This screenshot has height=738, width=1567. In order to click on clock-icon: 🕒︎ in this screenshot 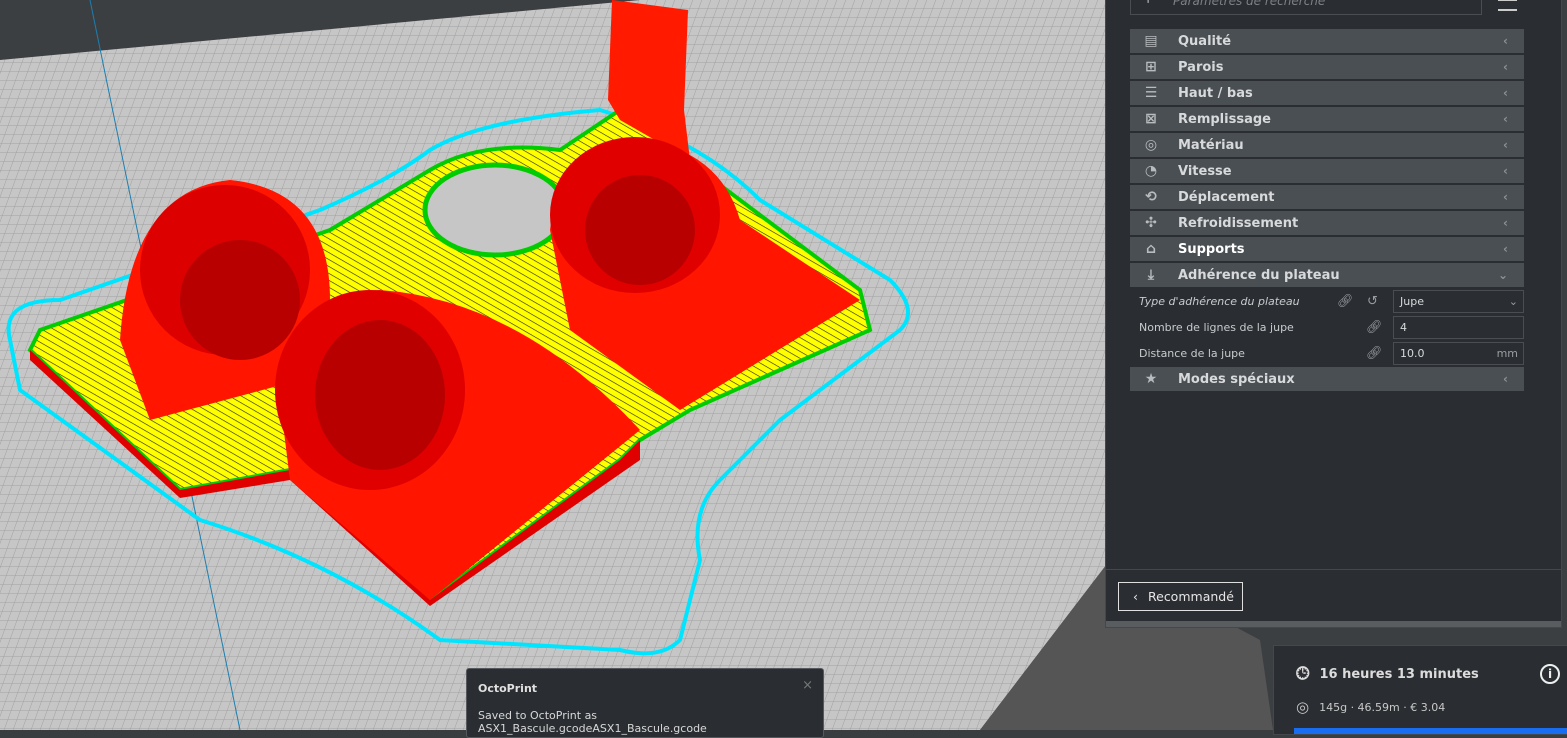, I will do `click(1303, 674)`.